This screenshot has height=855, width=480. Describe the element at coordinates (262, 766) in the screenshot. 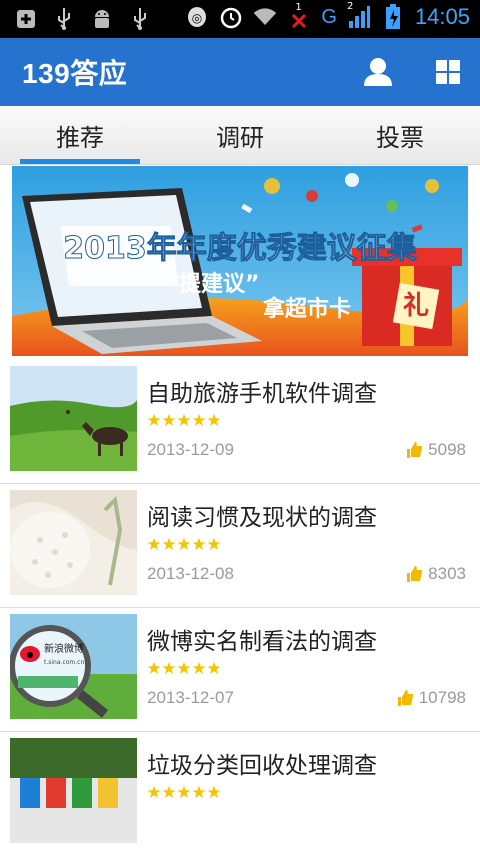

I see `survey-title: 垃圾分类回收处理调查` at that location.